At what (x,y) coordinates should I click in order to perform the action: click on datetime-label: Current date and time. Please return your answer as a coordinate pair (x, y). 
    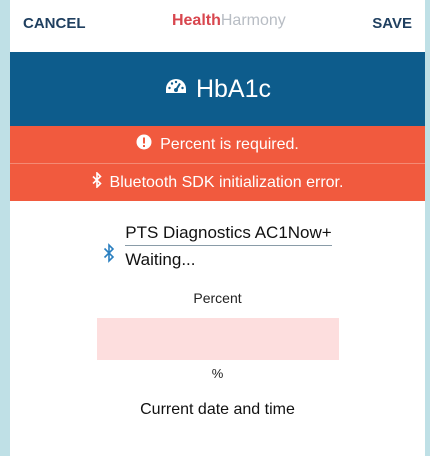
    Looking at the image, I should click on (217, 409).